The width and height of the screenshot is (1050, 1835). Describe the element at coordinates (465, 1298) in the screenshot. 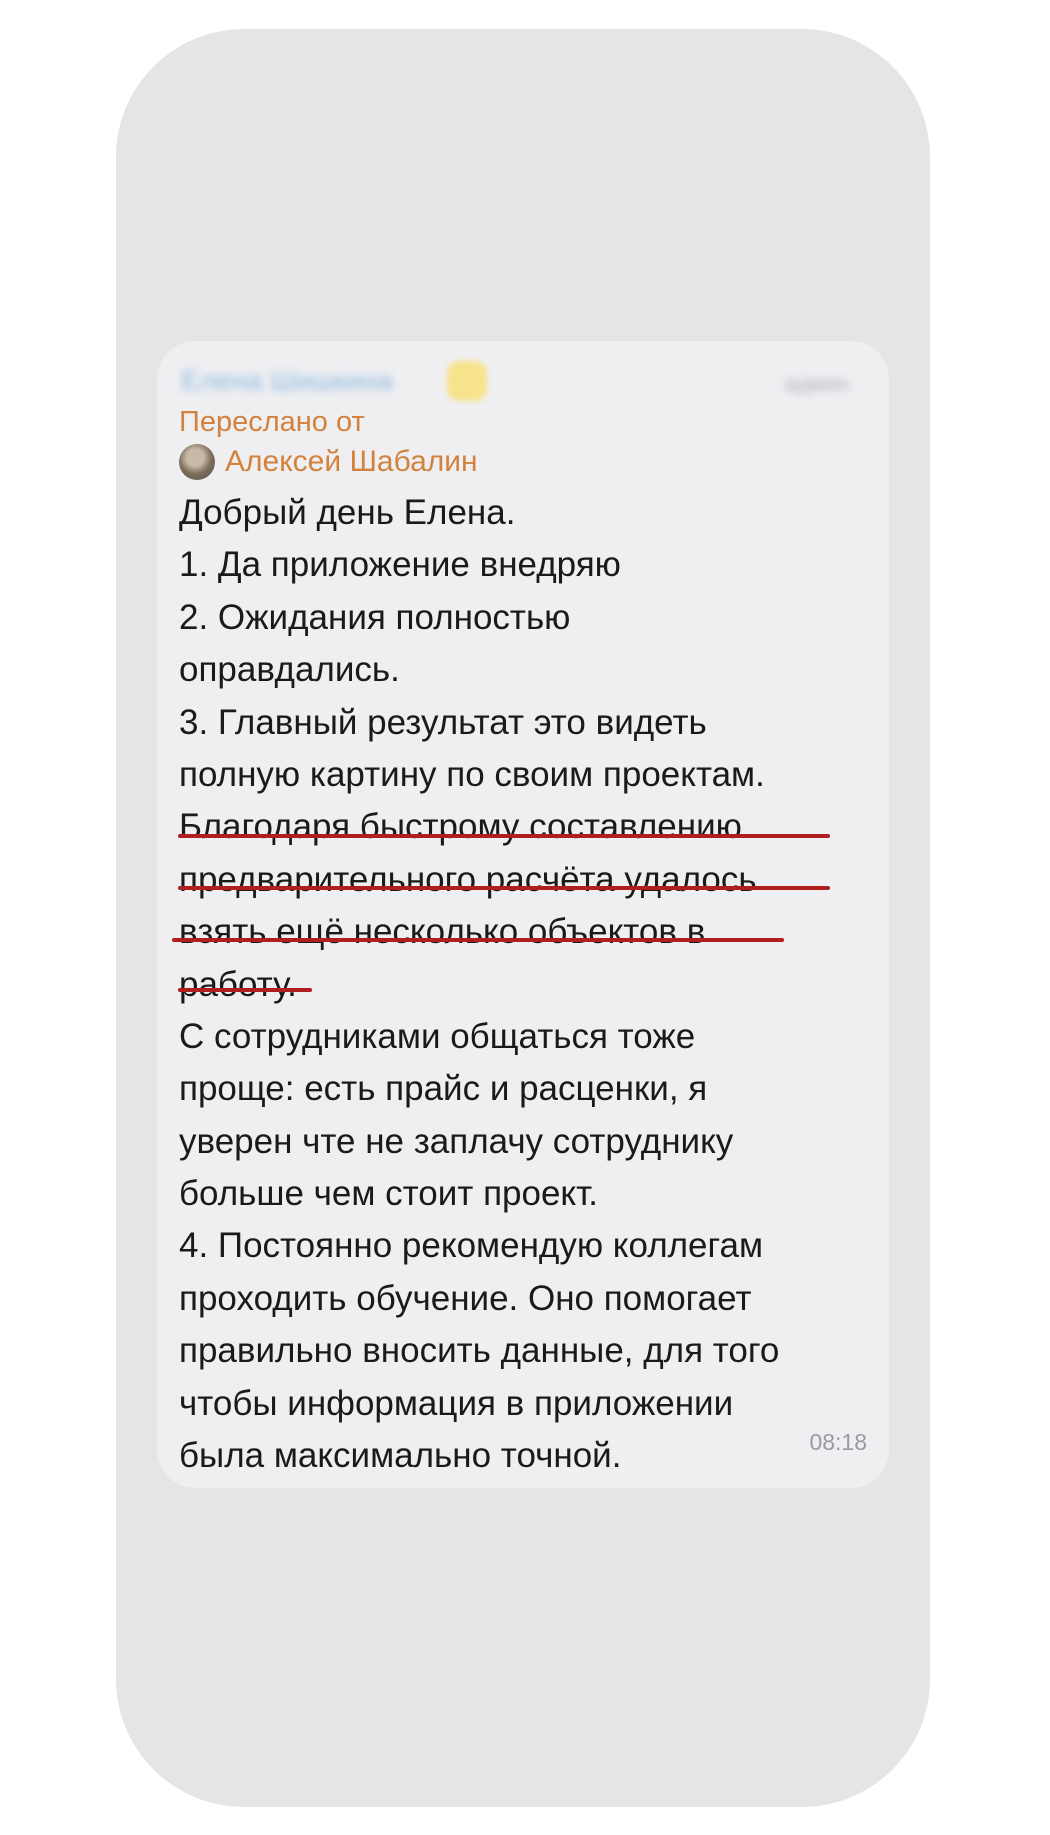

I see `message-line: проходить обучение. Оно помогает` at that location.